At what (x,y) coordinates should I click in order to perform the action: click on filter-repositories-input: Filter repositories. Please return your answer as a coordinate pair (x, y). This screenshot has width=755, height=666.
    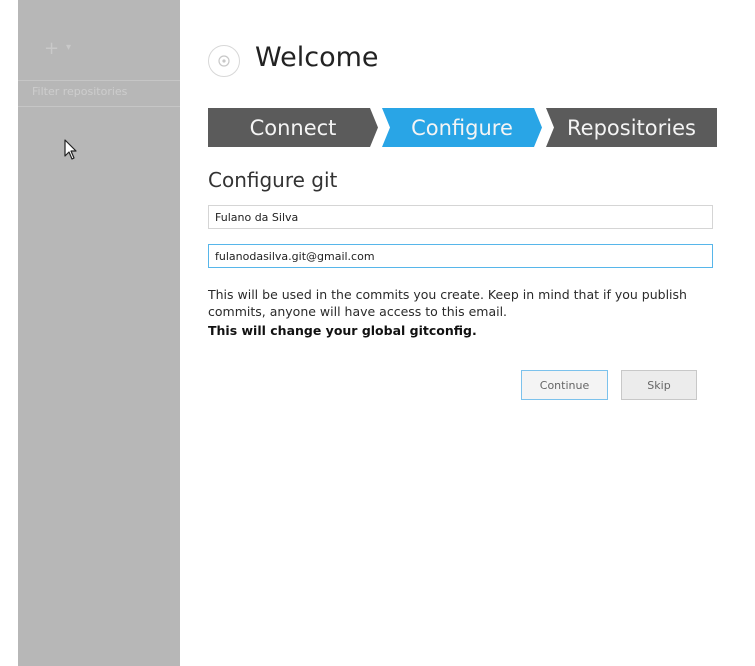
    Looking at the image, I should click on (79, 91).